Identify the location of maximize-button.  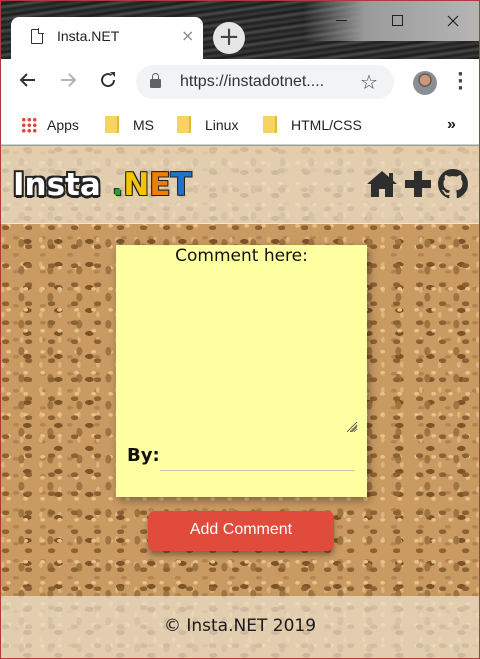
(397, 20).